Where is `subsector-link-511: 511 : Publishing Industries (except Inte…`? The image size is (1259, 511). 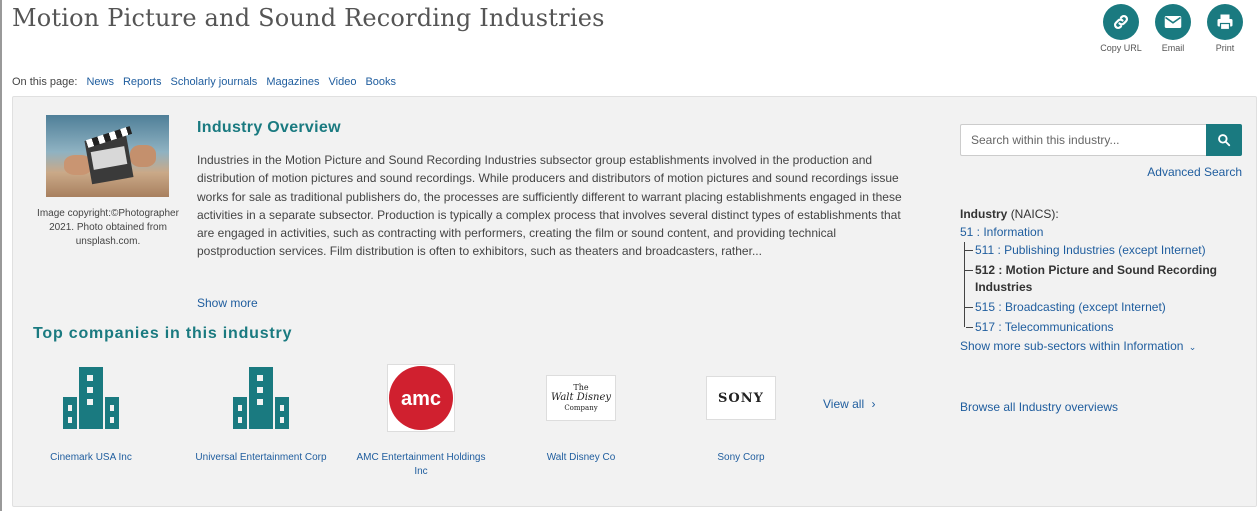
subsector-link-511: 511 : Publishing Industries (except Inte… is located at coordinates (1107, 250).